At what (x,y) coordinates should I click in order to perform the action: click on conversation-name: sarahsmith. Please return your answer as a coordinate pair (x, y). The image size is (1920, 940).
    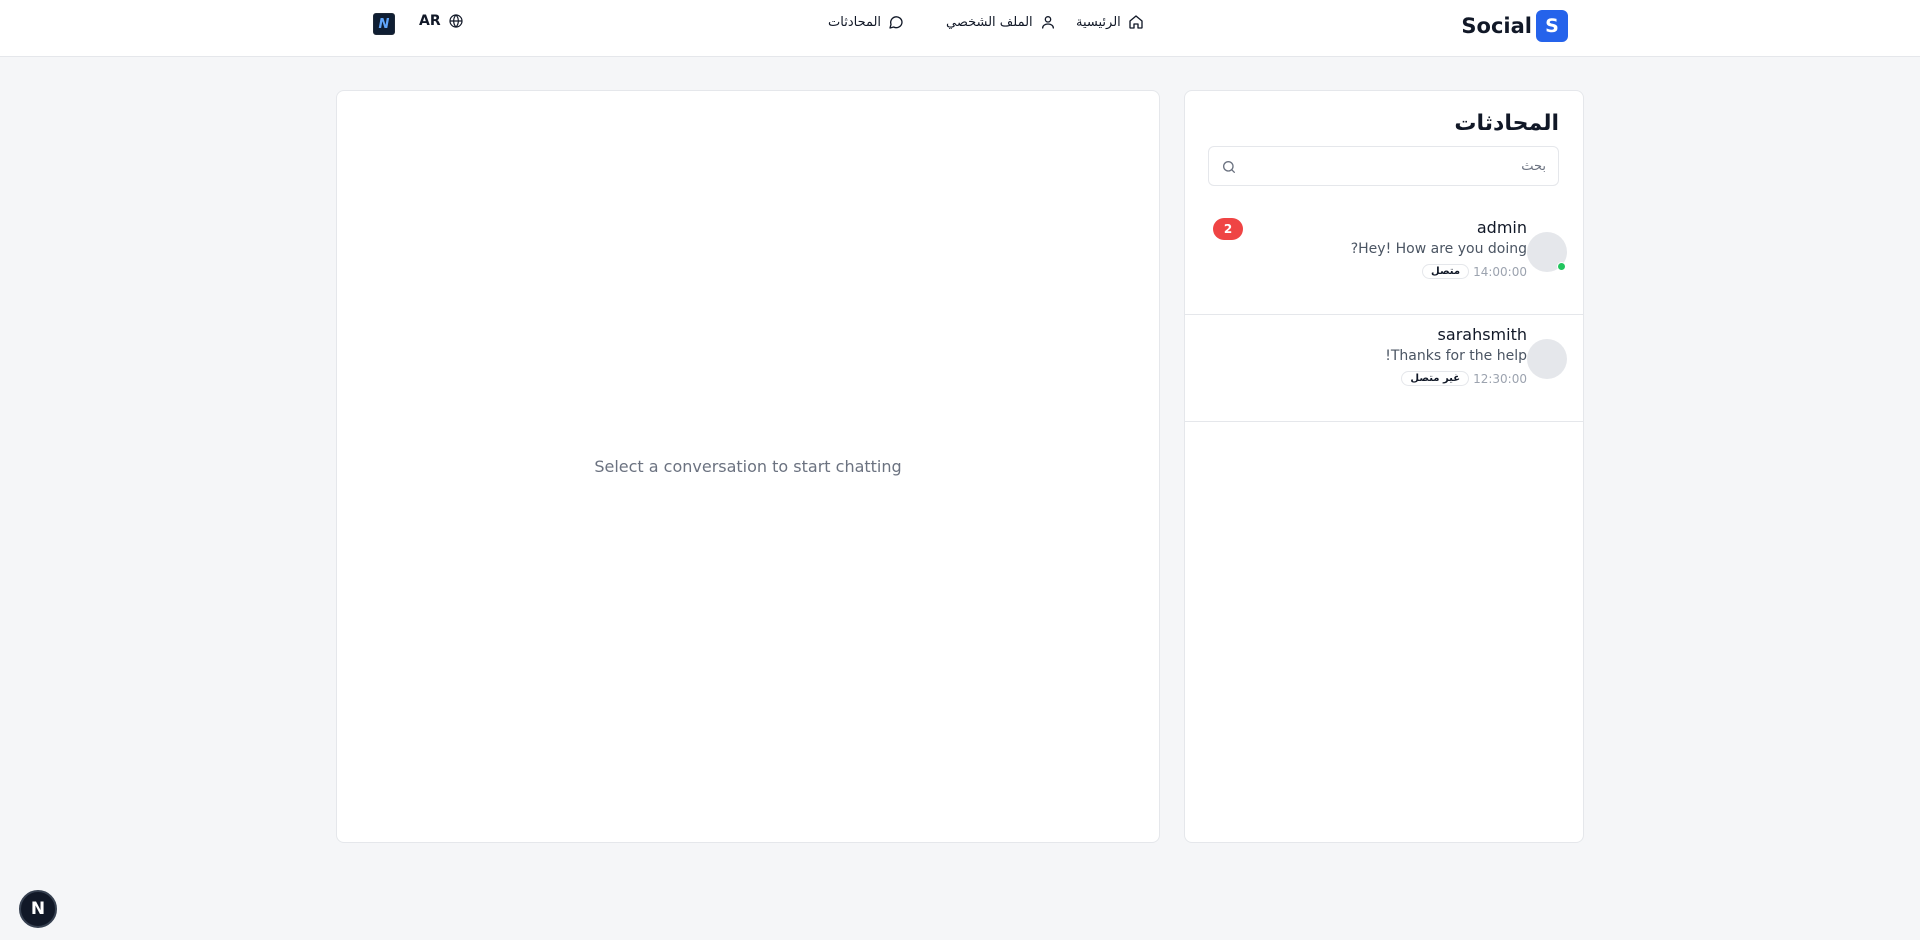
    Looking at the image, I should click on (1482, 334).